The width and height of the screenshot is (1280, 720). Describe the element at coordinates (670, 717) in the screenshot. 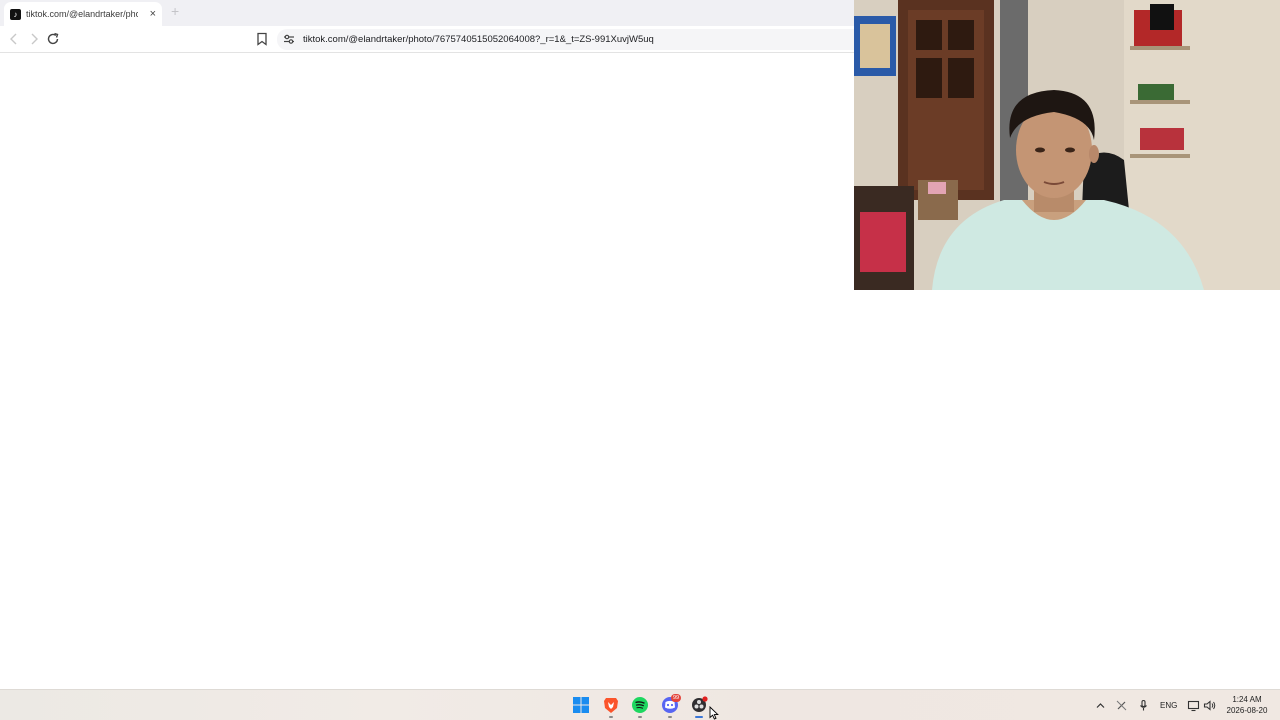

I see `discord-running-indicator` at that location.